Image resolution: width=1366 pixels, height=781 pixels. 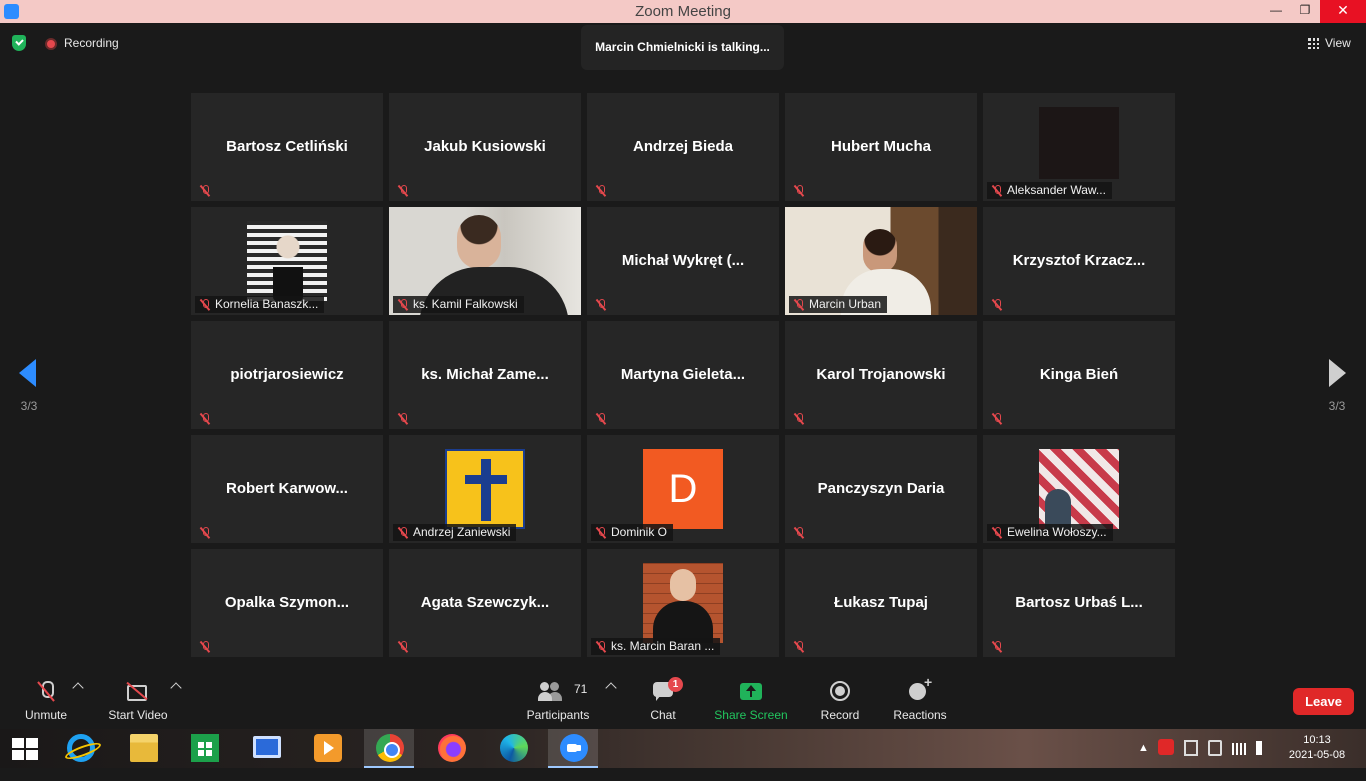 I want to click on taskbar-media-player, so click(x=327, y=748).